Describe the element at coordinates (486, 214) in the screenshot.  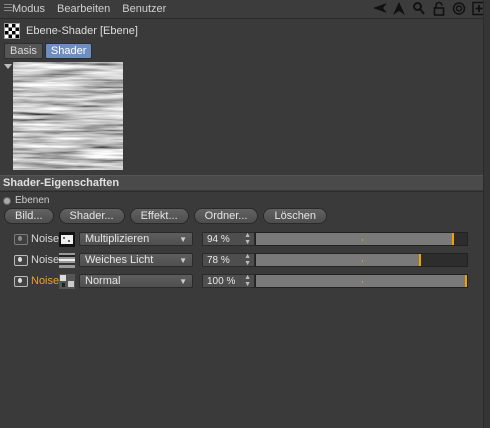
I see `panel-edge` at that location.